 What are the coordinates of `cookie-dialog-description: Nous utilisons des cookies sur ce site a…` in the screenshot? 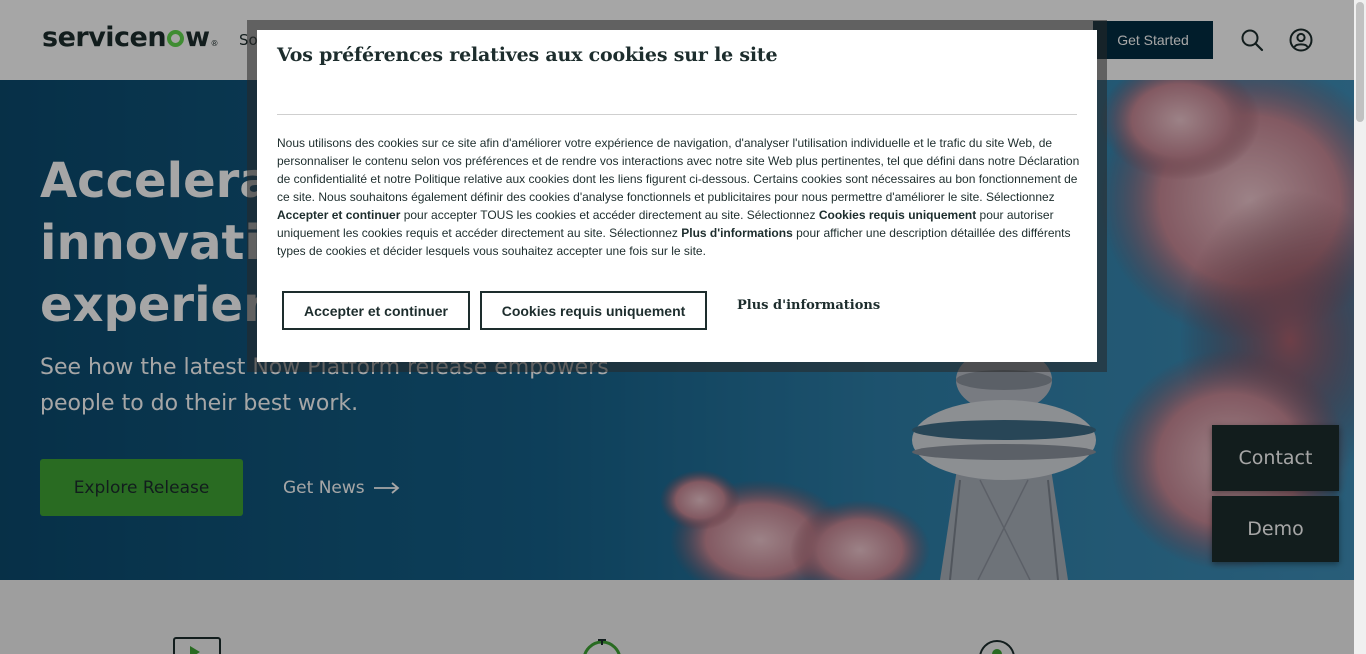 It's located at (679, 197).